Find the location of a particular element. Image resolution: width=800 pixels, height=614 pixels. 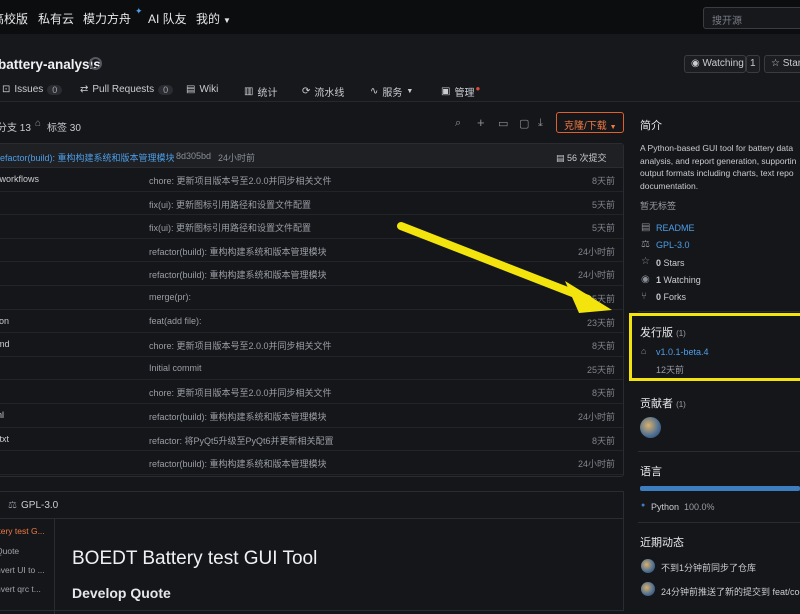

arrow-shaft is located at coordinates (494, 262).